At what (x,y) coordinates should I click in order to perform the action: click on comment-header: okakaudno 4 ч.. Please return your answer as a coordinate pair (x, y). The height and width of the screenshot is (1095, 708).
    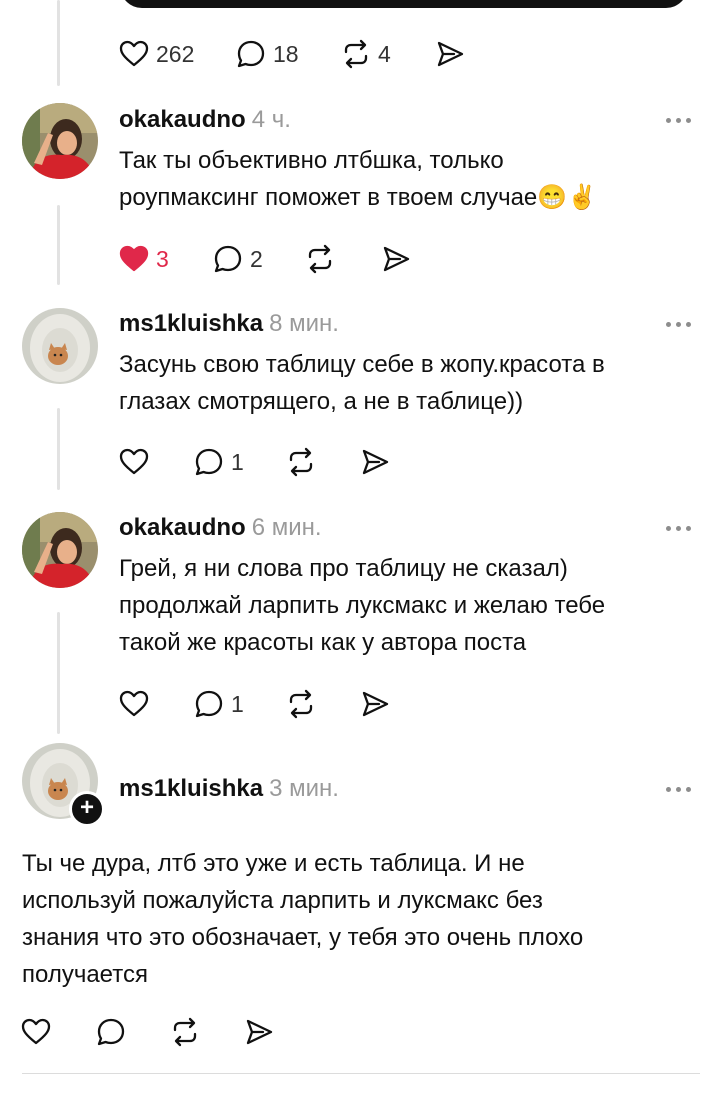
    Looking at the image, I should click on (205, 120).